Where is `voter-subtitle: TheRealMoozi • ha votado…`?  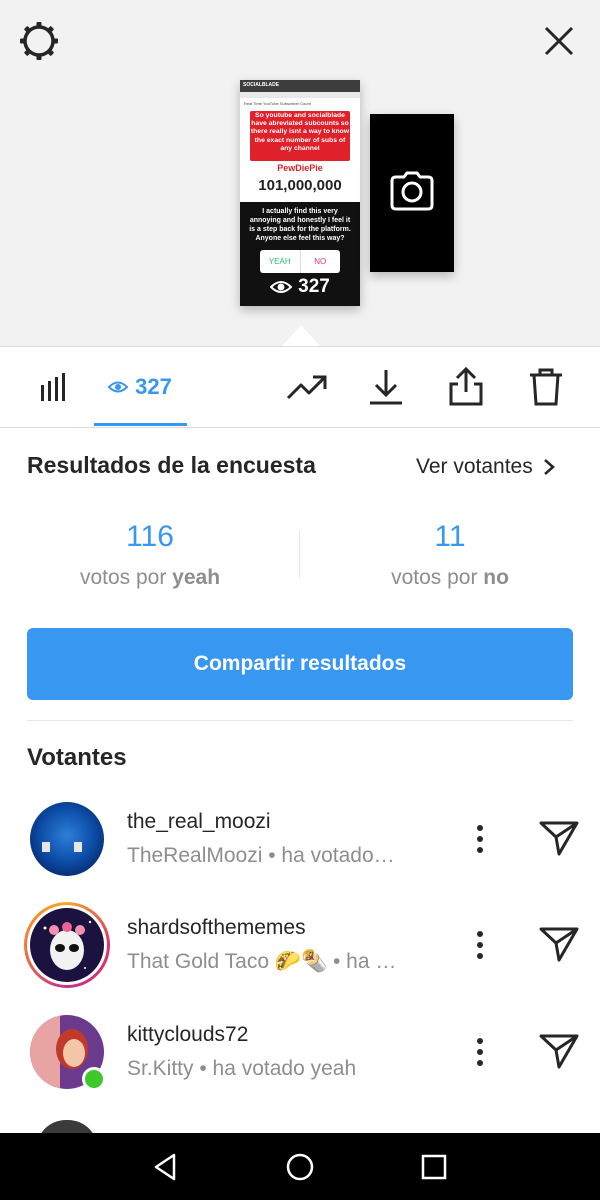
voter-subtitle: TheRealMoozi • ha votado… is located at coordinates (261, 855).